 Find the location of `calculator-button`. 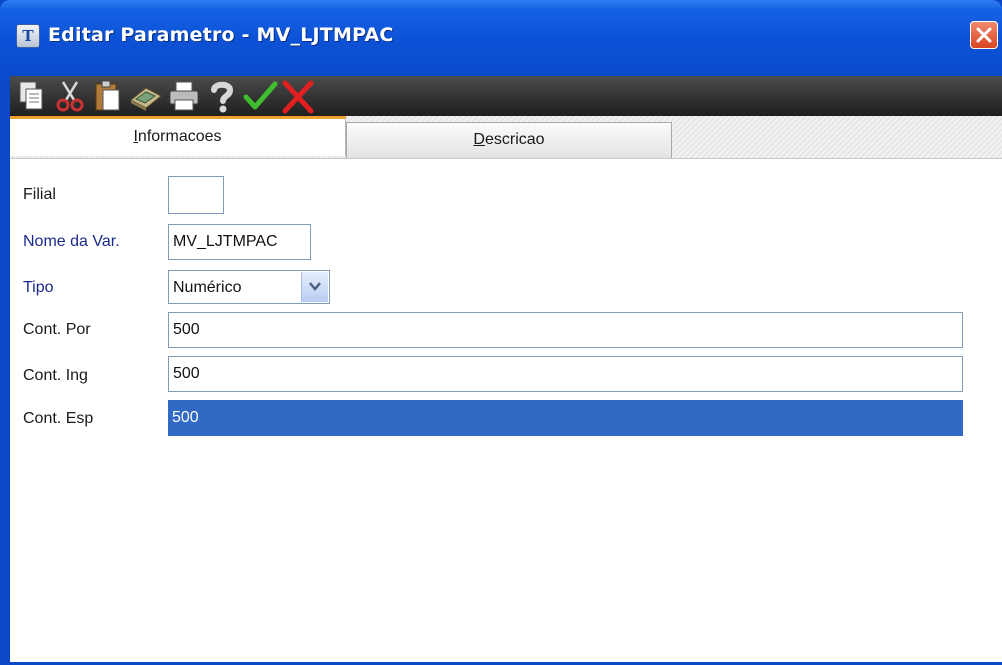

calculator-button is located at coordinates (146, 96).